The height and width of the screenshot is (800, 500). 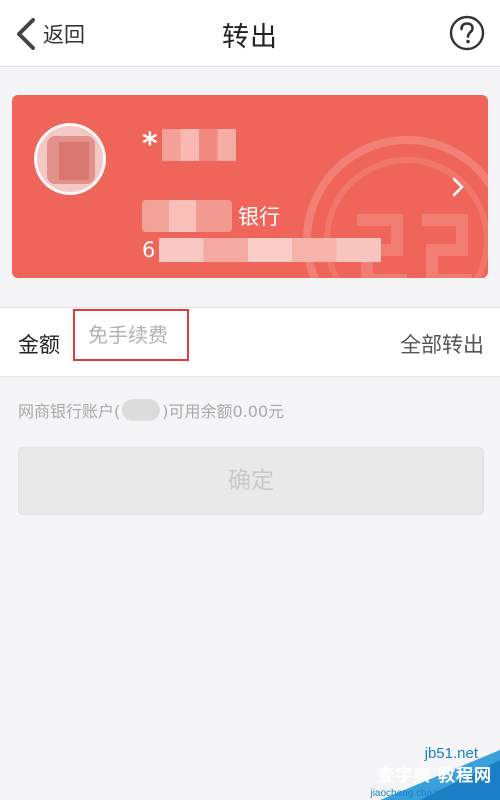 What do you see at coordinates (425, 793) in the screenshot?
I see `watermark-url: jiaocheng.chazidian.com` at bounding box center [425, 793].